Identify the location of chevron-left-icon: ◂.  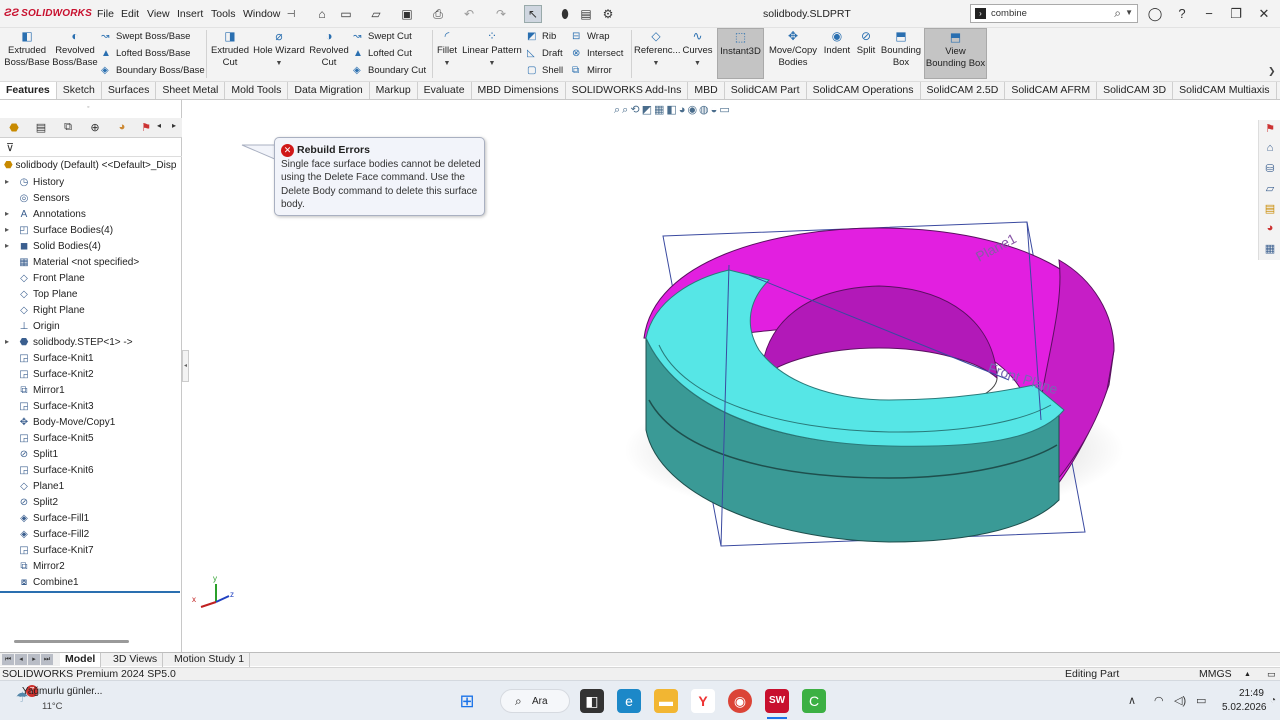
(159, 128).